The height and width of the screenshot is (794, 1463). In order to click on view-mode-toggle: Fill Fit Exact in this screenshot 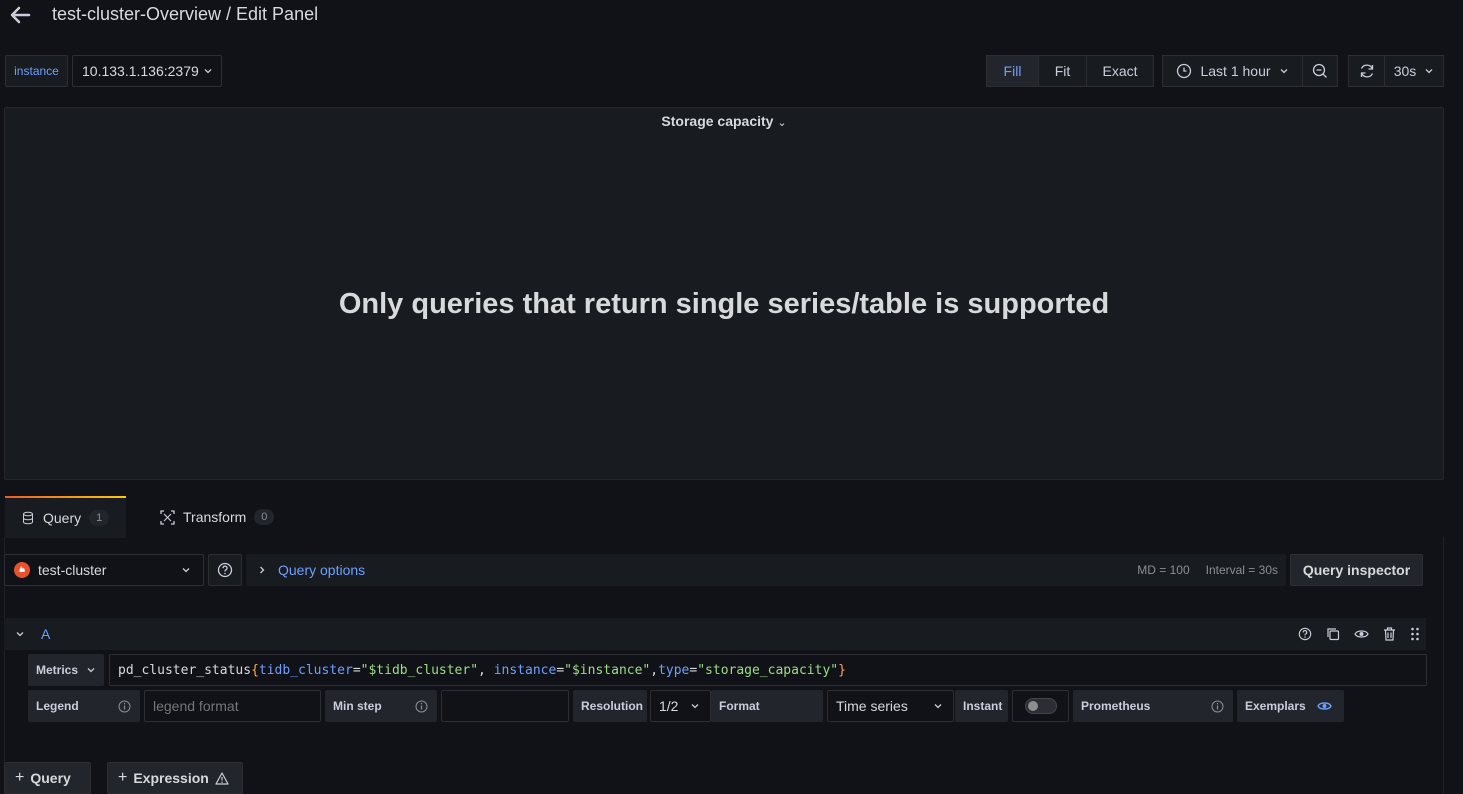, I will do `click(1070, 71)`.